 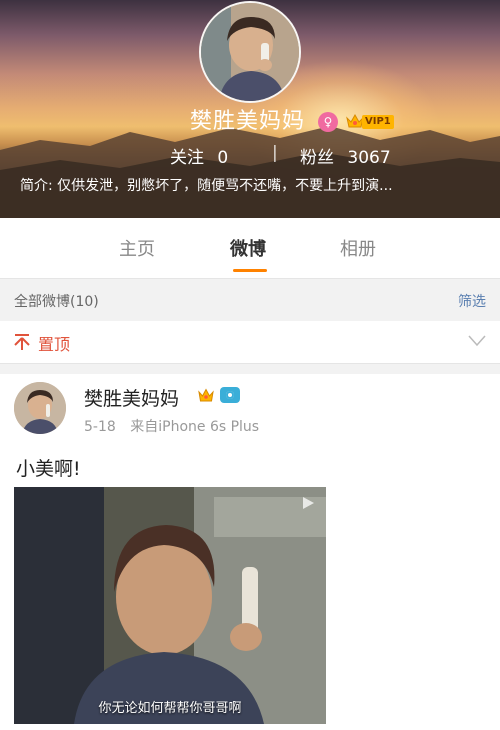 What do you see at coordinates (223, 158) in the screenshot?
I see `follow-count: 0` at bounding box center [223, 158].